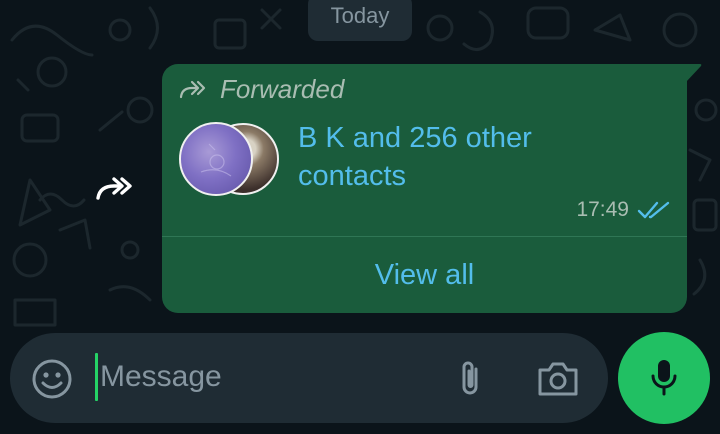 The width and height of the screenshot is (720, 434). Describe the element at coordinates (463, 157) in the screenshot. I see `shared-contacts-summary: B K and 256 other contacts` at that location.